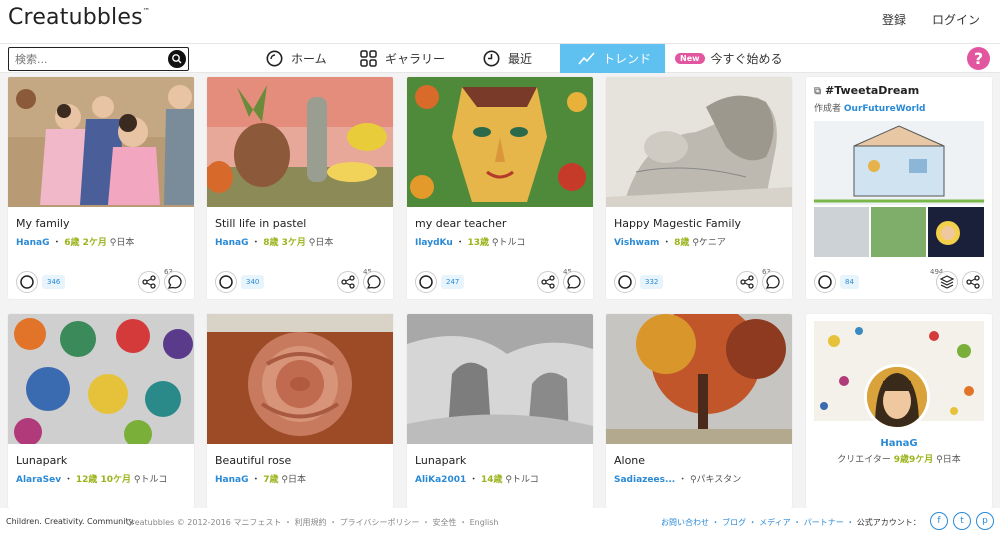  I want to click on creation-card: Lunapark AliKa2001 ・ 14歳 ⚲トルコ, so click(500, 411).